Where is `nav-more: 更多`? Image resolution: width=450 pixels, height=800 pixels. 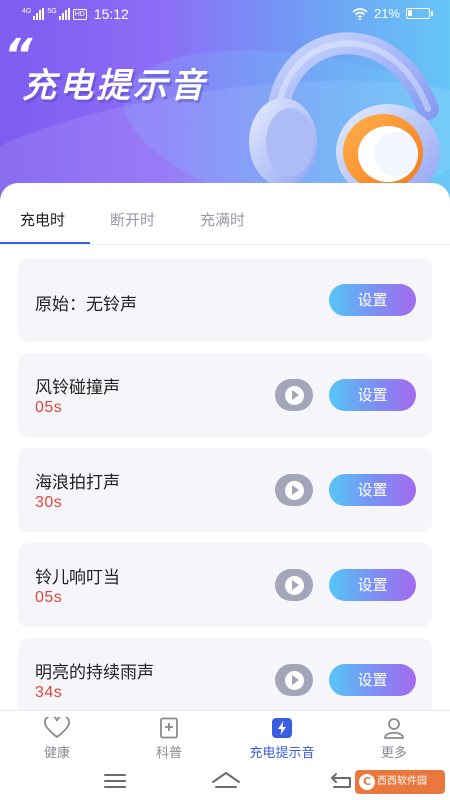 nav-more: 更多 is located at coordinates (394, 739).